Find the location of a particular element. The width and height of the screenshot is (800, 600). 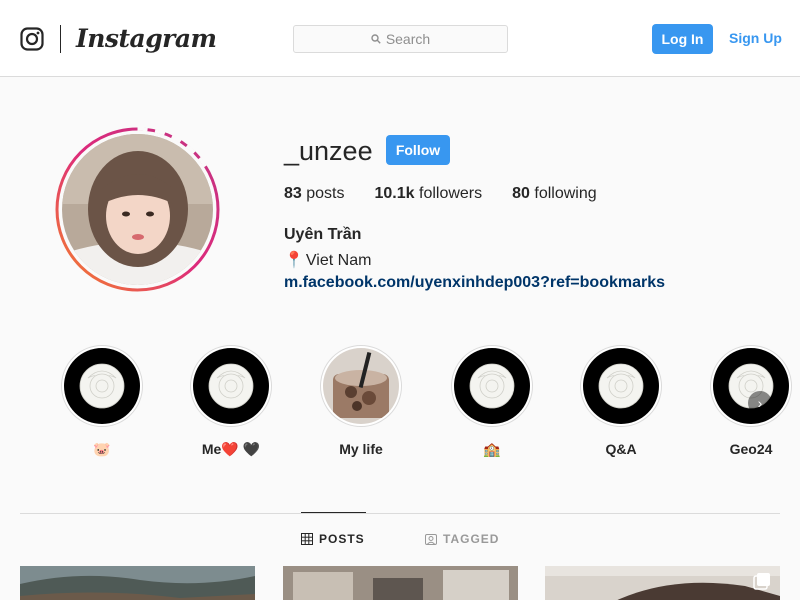

following-label: following is located at coordinates (565, 193).